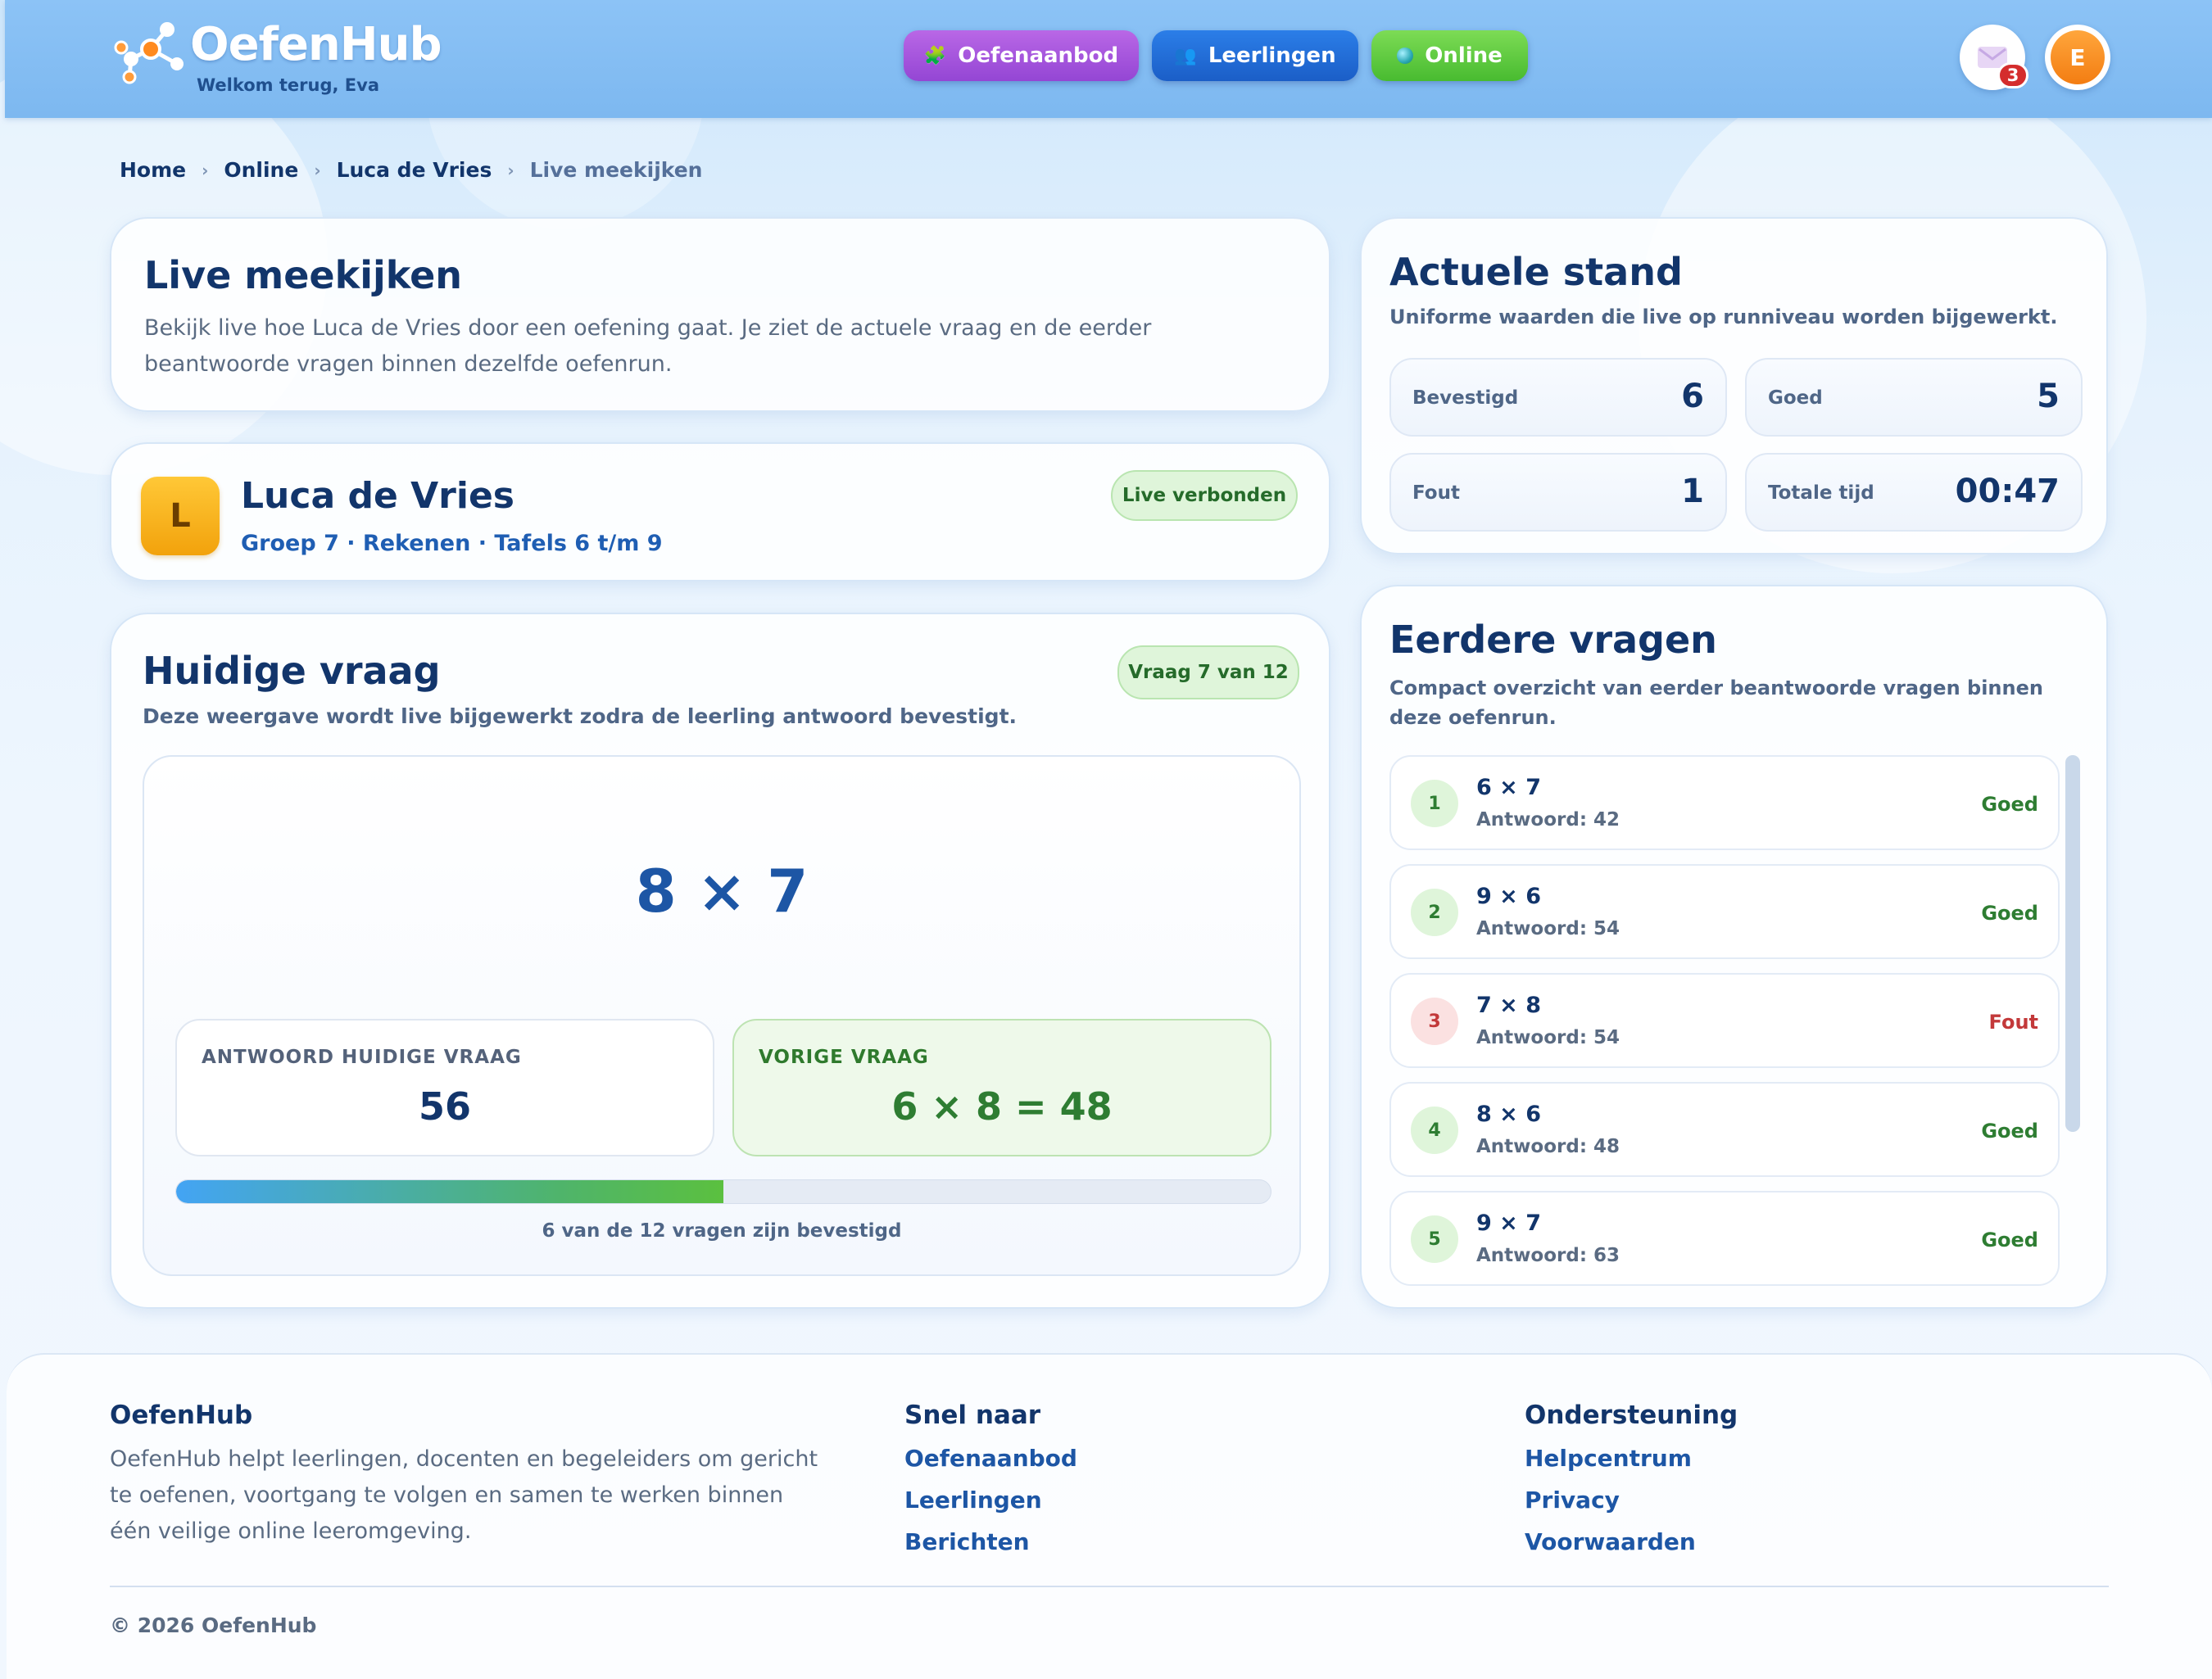  What do you see at coordinates (1553, 640) in the screenshot?
I see `earlier-questions-title: Eerdere vragen` at bounding box center [1553, 640].